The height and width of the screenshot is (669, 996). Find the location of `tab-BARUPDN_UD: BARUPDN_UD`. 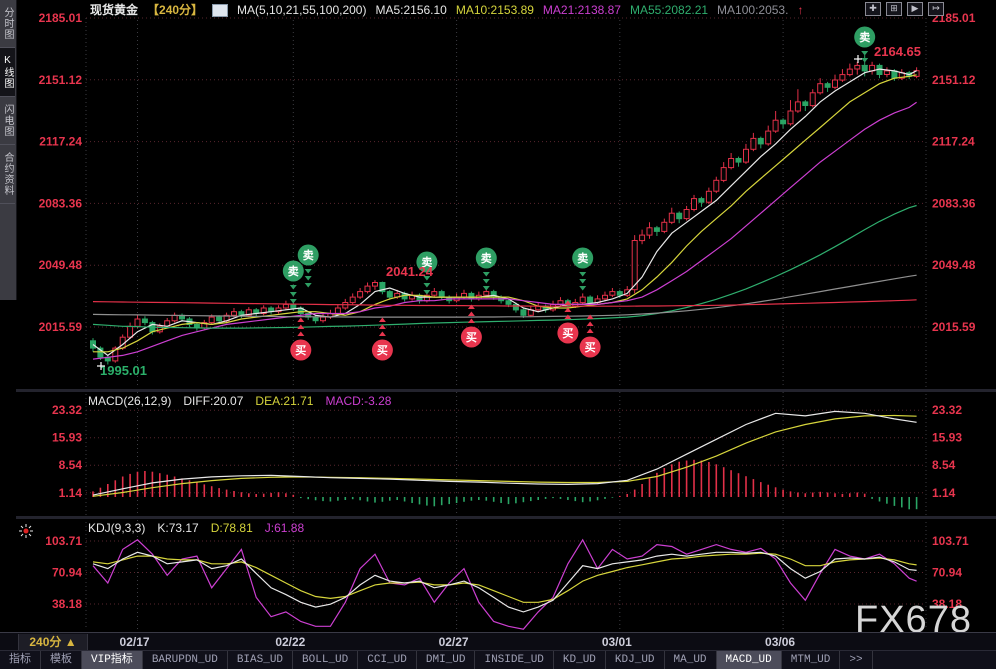

tab-BARUPDN_UD: BARUPDN_UD is located at coordinates (185, 660).